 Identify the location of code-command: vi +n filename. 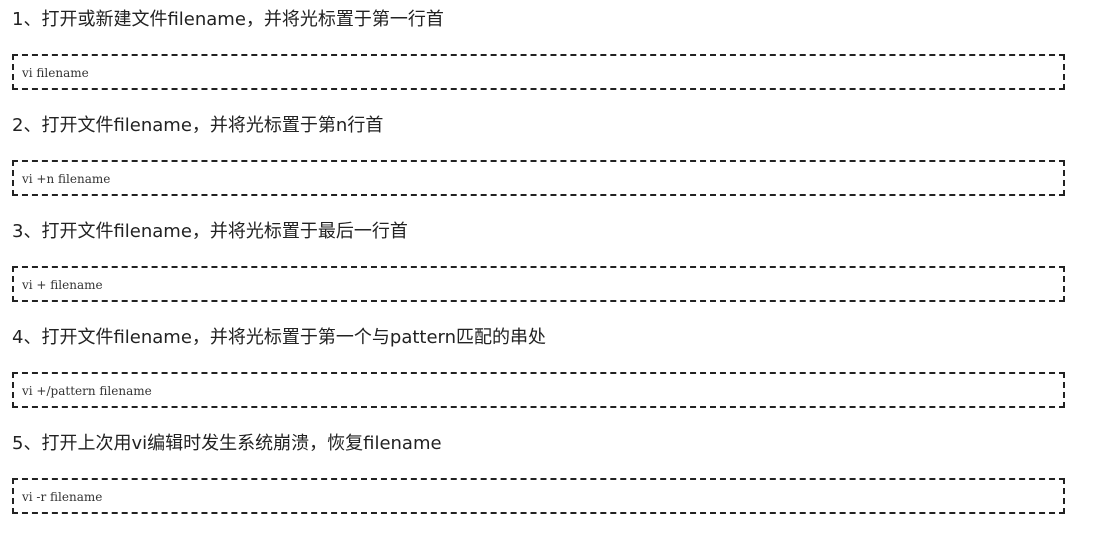
(66, 179).